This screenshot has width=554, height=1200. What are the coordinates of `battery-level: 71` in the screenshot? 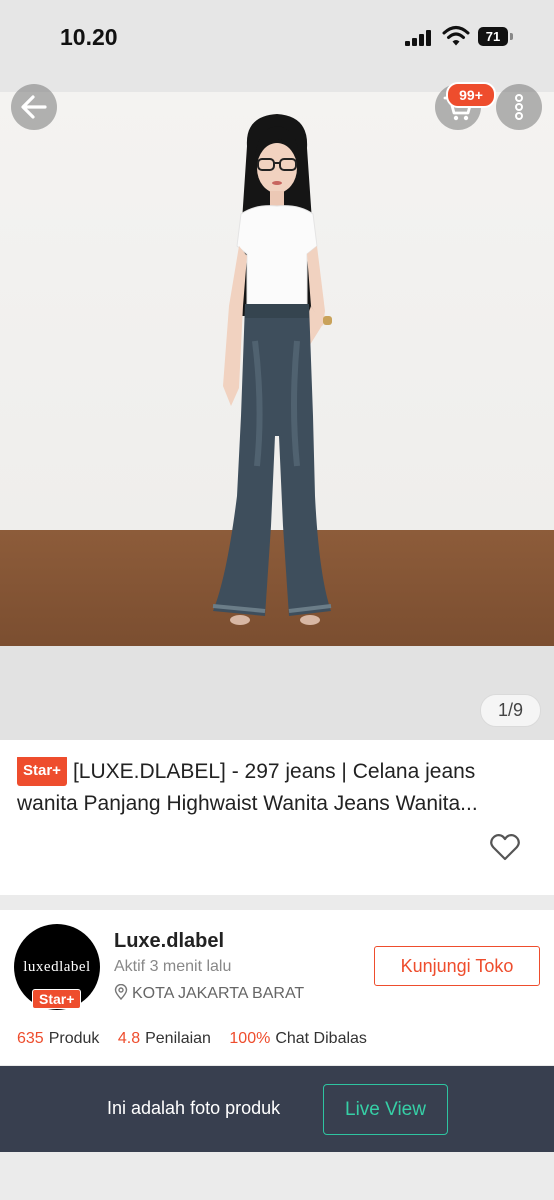 It's located at (493, 36).